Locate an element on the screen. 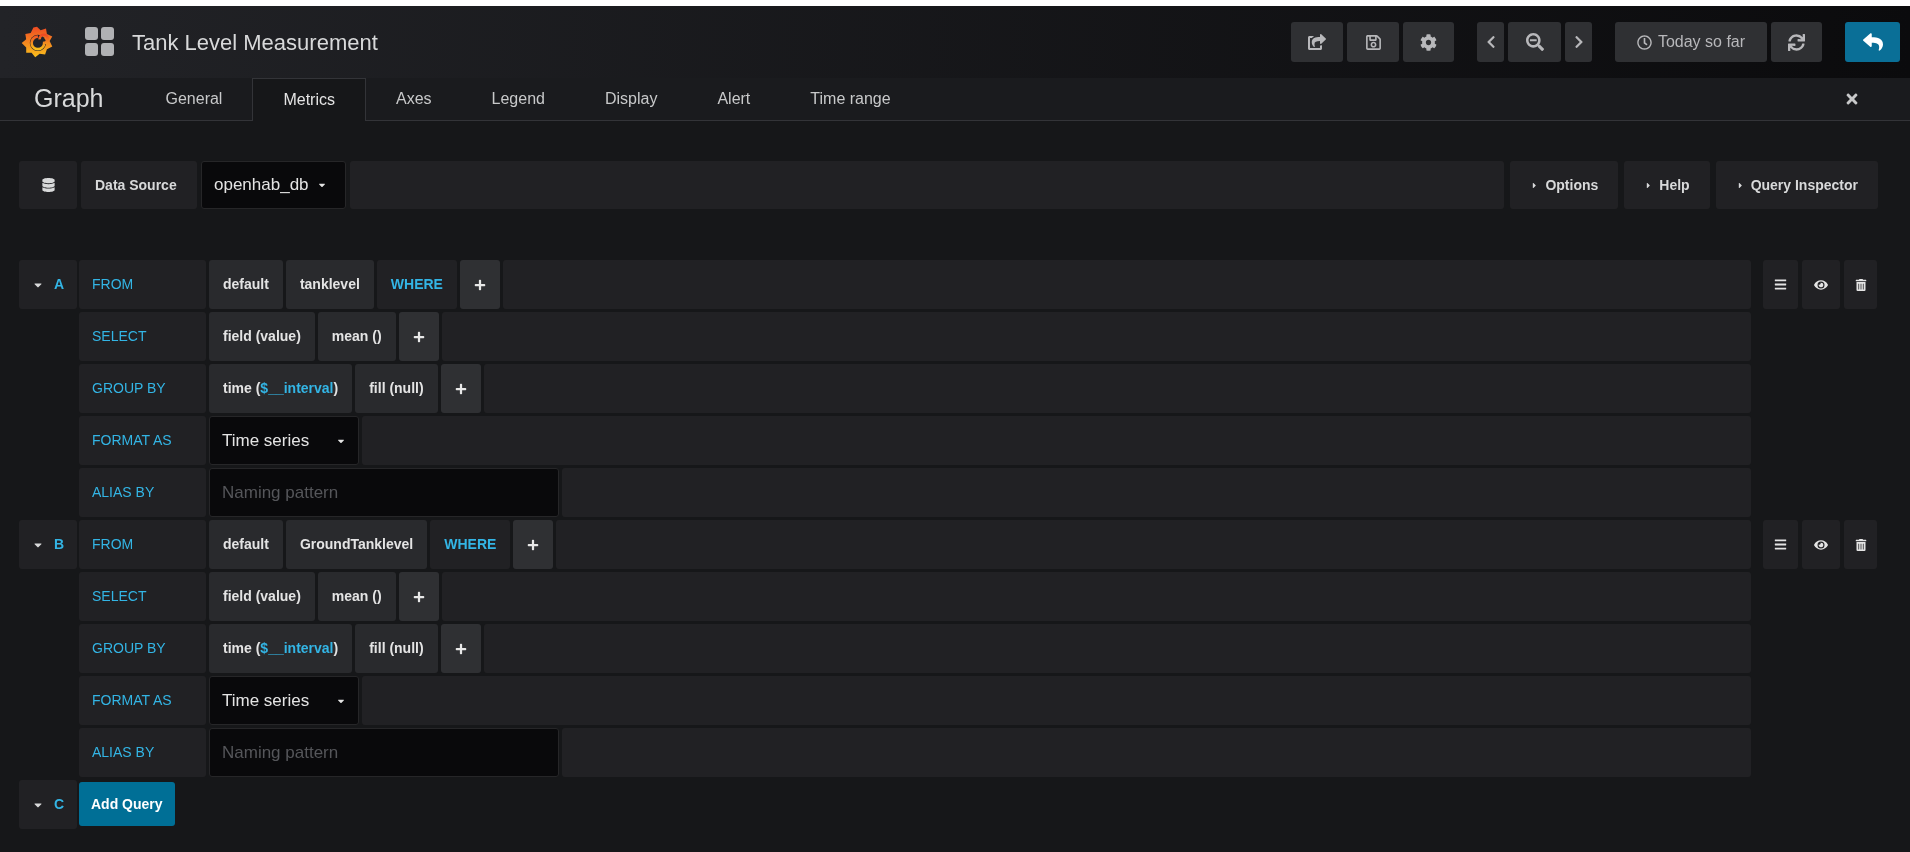  query-toggle: A is located at coordinates (48, 284).